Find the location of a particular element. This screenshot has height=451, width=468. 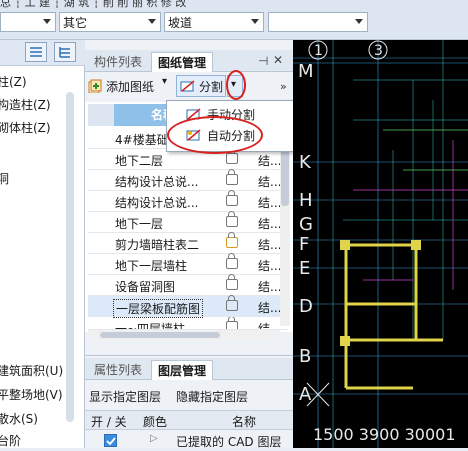

svg-text: A is located at coordinates (305, 394).